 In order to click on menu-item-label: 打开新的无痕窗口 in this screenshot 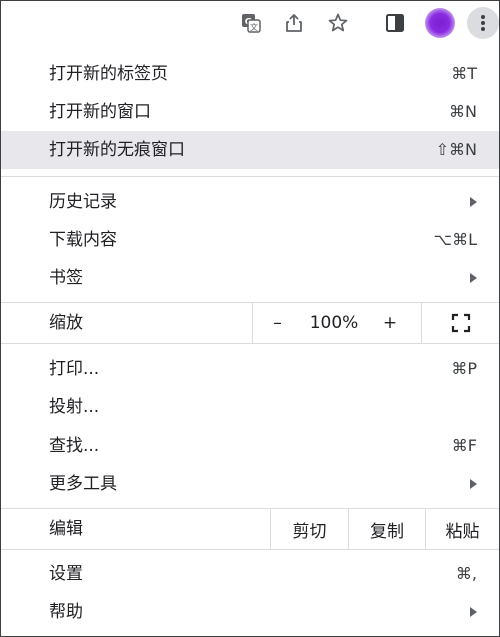, I will do `click(117, 150)`.